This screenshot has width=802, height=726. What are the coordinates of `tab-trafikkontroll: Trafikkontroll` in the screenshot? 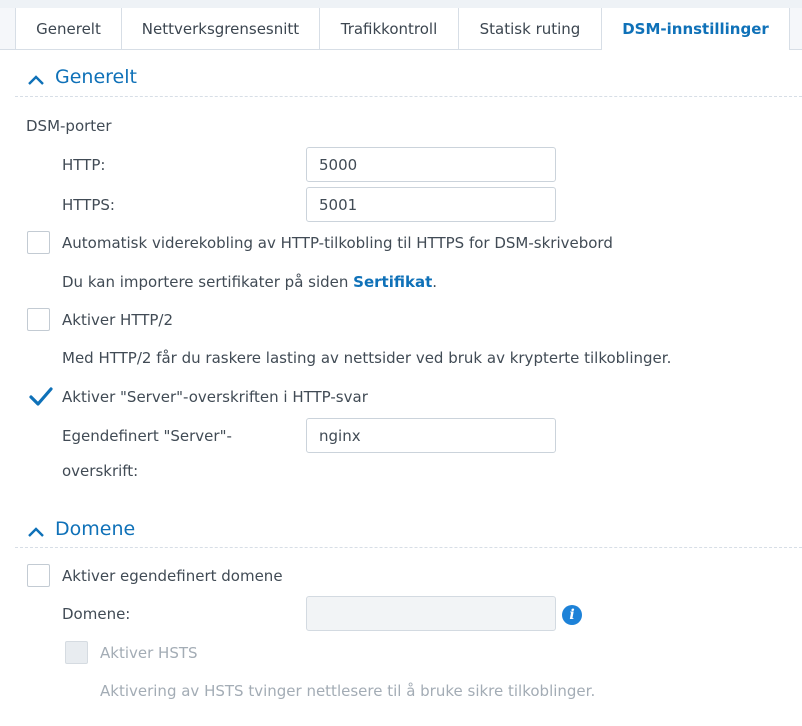 It's located at (389, 28).